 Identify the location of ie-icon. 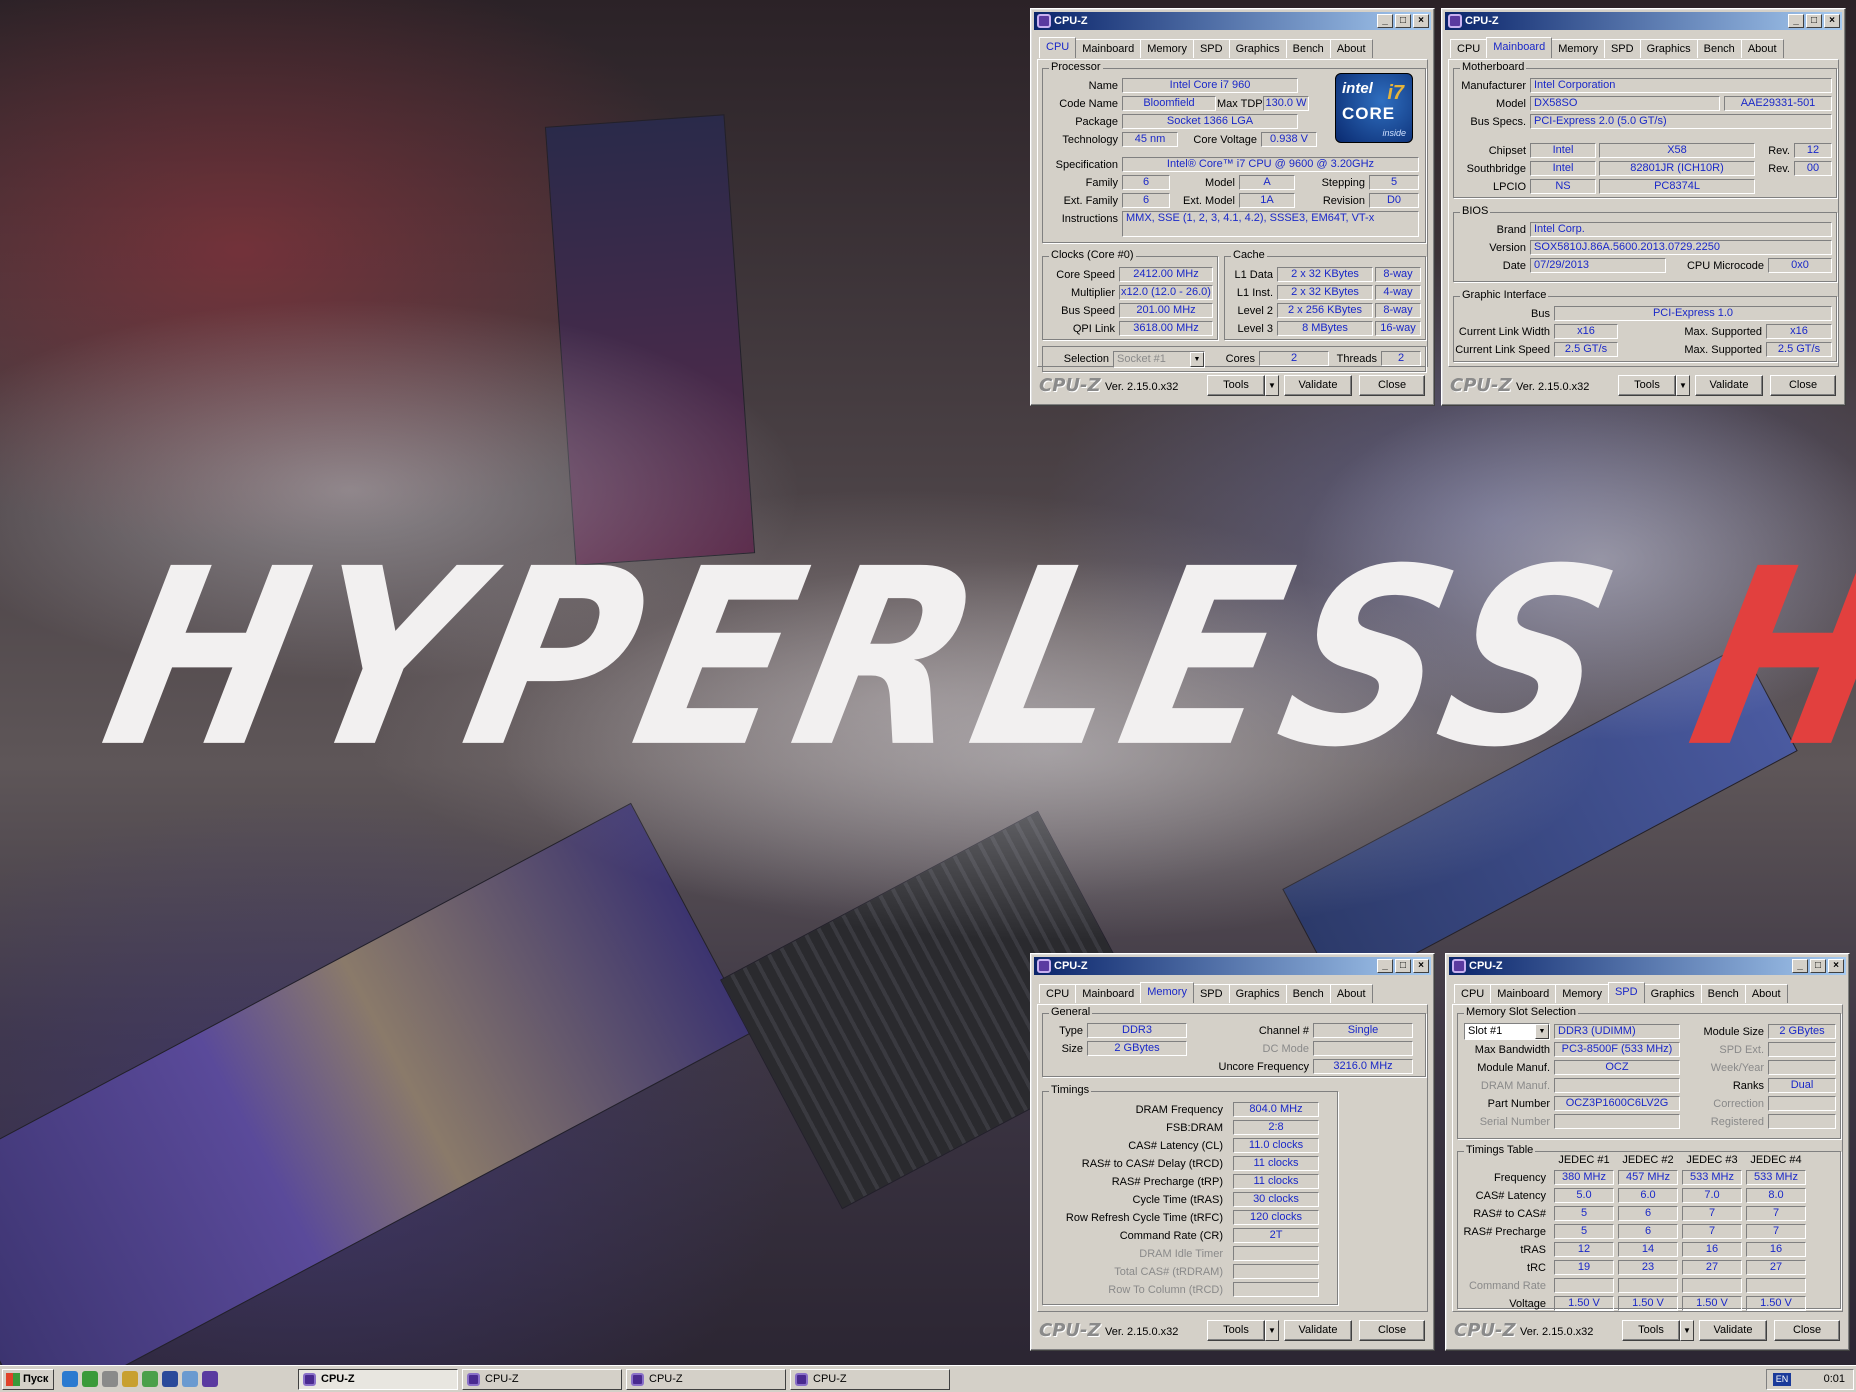
(70, 1379).